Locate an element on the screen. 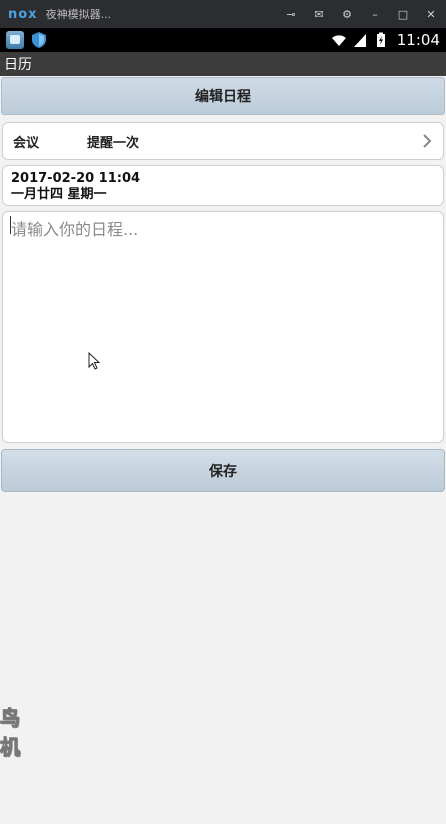  watermark: 鸟 机 is located at coordinates (14, 731).